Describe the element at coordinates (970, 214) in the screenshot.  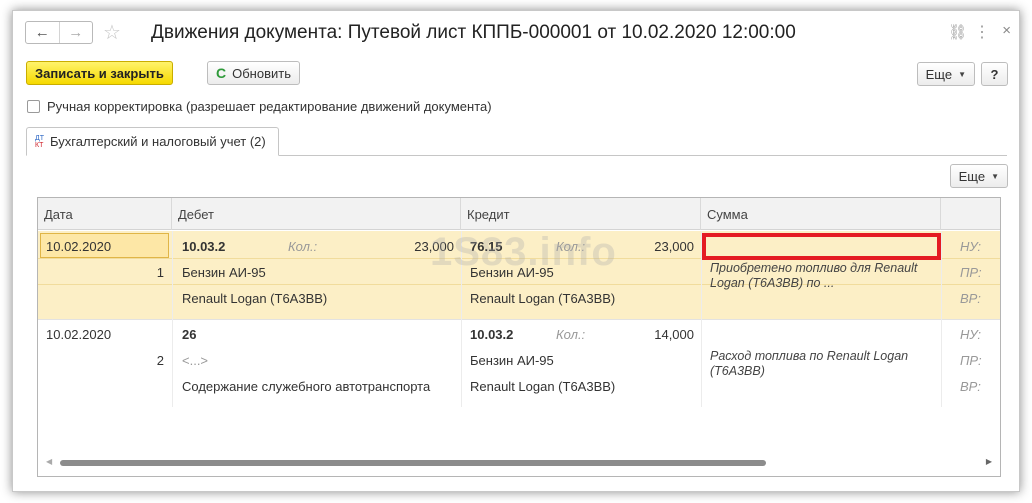
I see `header-extra` at that location.